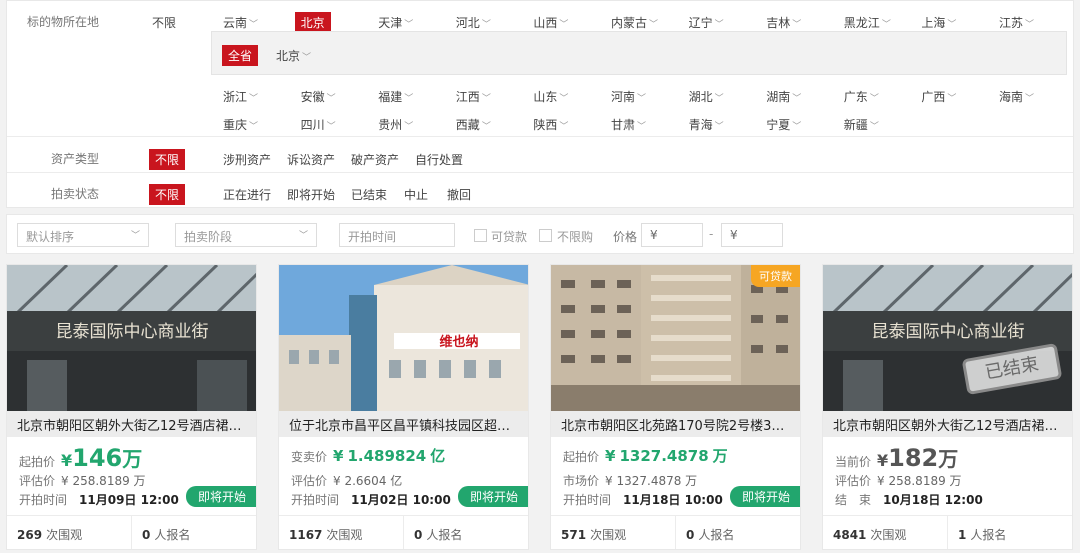  Describe the element at coordinates (628, 96) in the screenshot. I see `filter-option: 河南 ﹀` at that location.